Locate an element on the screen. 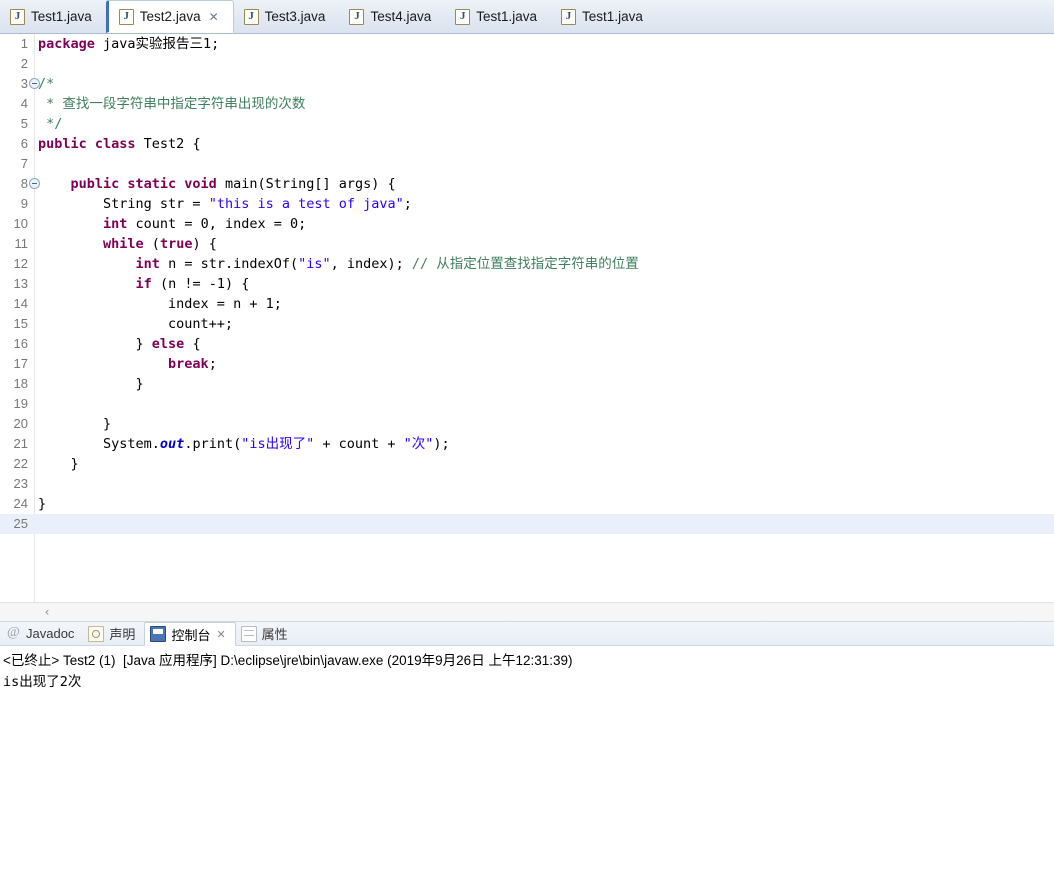 Image resolution: width=1054 pixels, height=879 pixels. editor-tab-test1-java-5: Test1.java is located at coordinates (604, 16).